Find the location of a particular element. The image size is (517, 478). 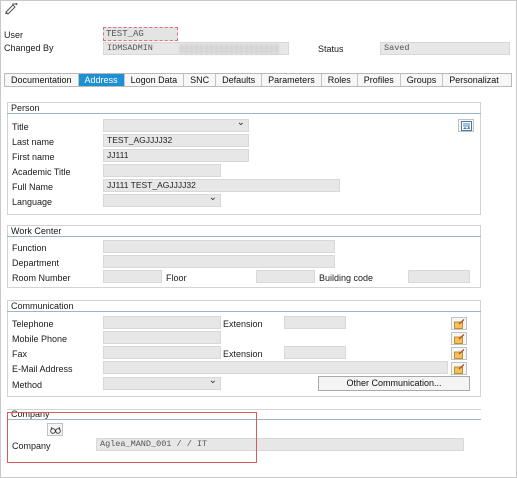

highlight-box is located at coordinates (132, 437).